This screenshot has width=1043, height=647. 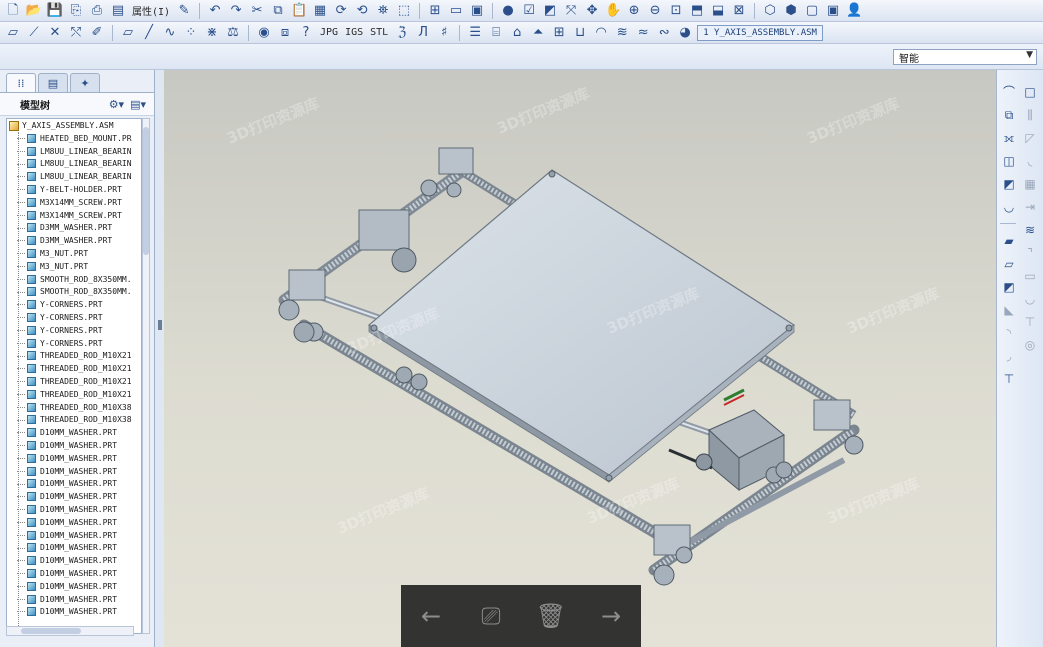 I want to click on regenerate-icon: ⟳, so click(x=341, y=11).